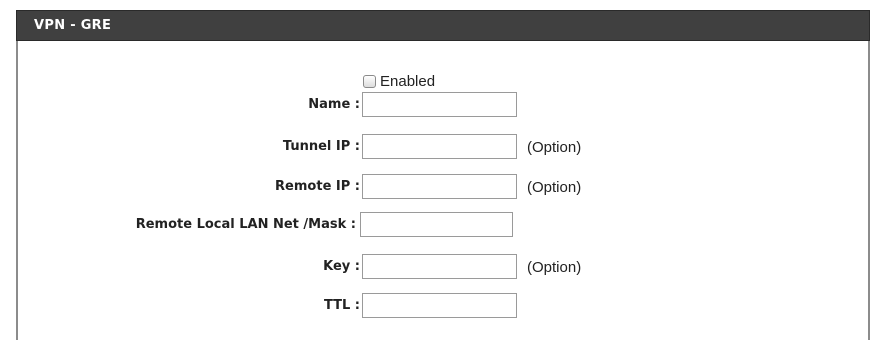 This screenshot has height=340, width=885. I want to click on key-row: Key : (Option), so click(443, 267).